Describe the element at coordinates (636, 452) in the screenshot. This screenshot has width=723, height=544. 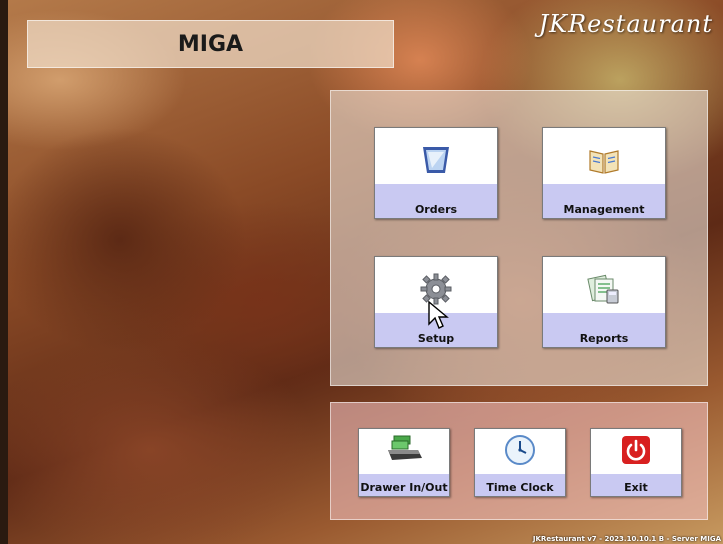
I see `power-icon` at that location.